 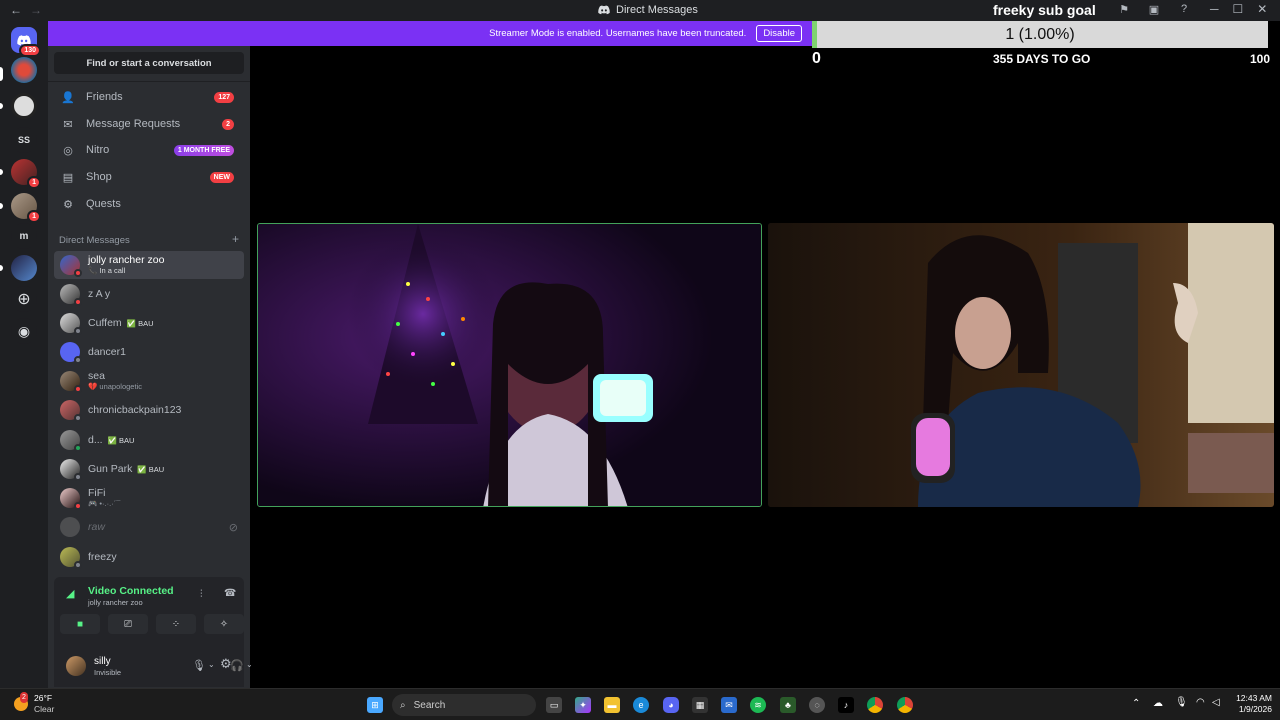 I want to click on camera-button: ■, so click(x=80, y=624).